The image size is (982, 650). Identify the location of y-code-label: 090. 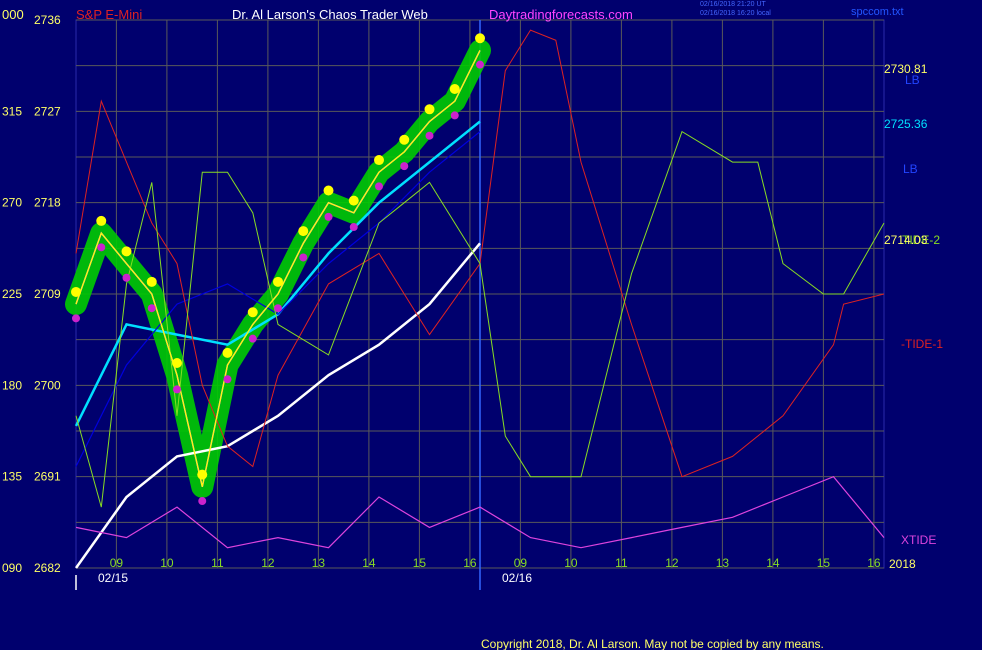
(12, 568).